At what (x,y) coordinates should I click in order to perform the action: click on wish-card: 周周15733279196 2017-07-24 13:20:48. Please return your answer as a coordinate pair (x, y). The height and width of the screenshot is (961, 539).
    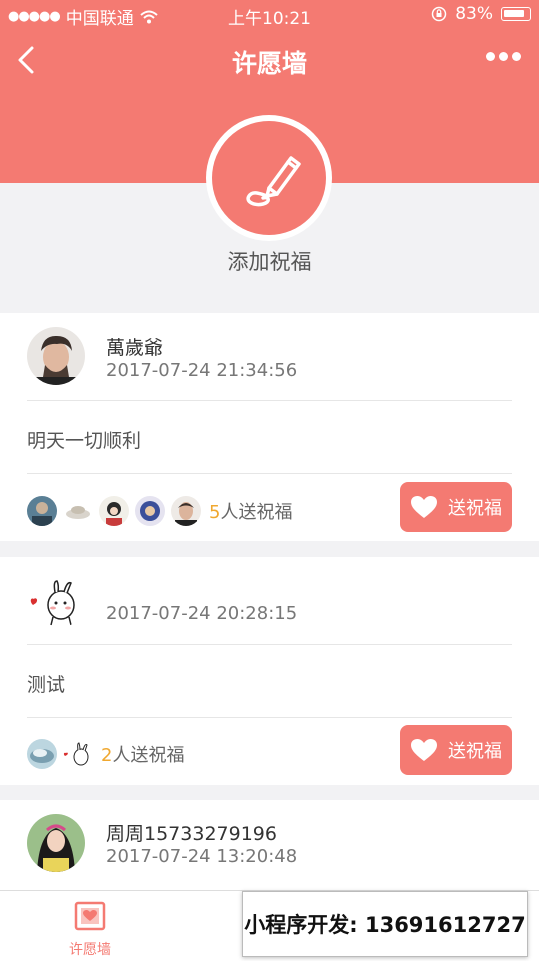
    Looking at the image, I should click on (269, 845).